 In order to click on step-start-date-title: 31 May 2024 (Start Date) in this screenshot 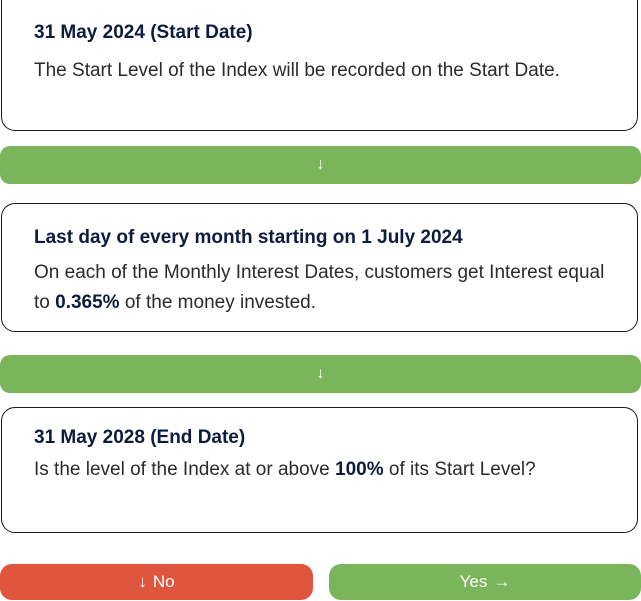, I will do `click(143, 32)`.